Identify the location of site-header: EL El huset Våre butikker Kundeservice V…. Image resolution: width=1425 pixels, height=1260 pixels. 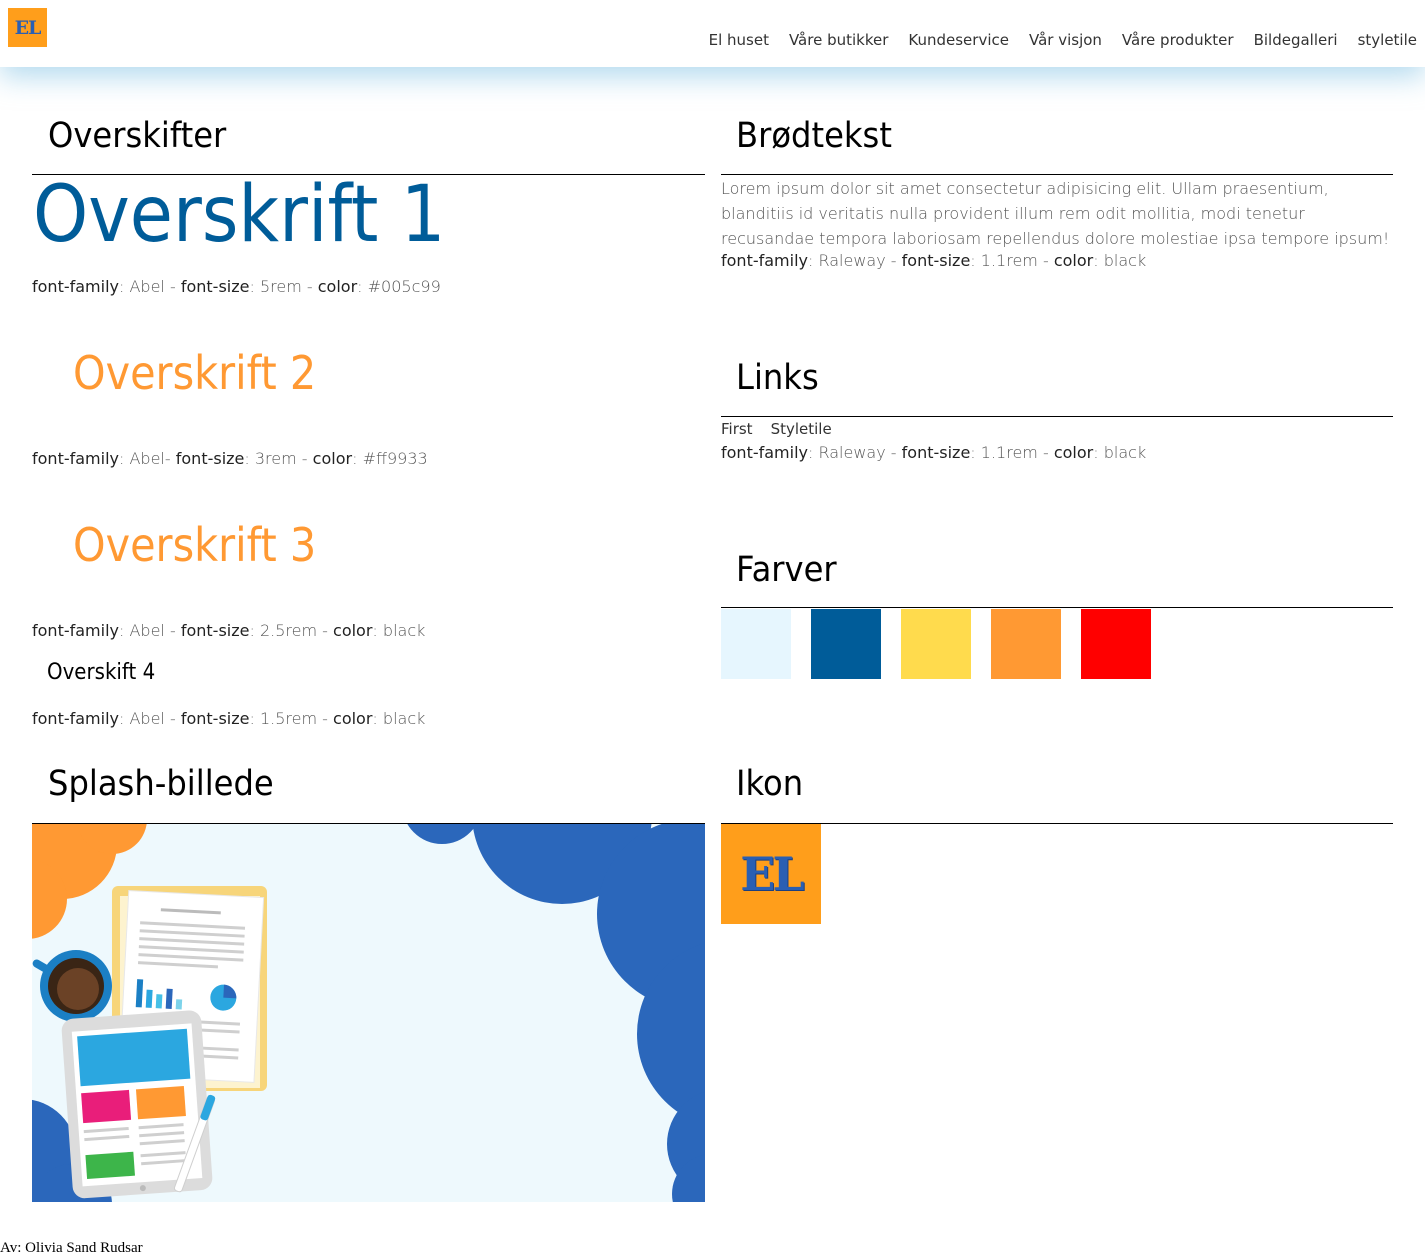
(712, 33).